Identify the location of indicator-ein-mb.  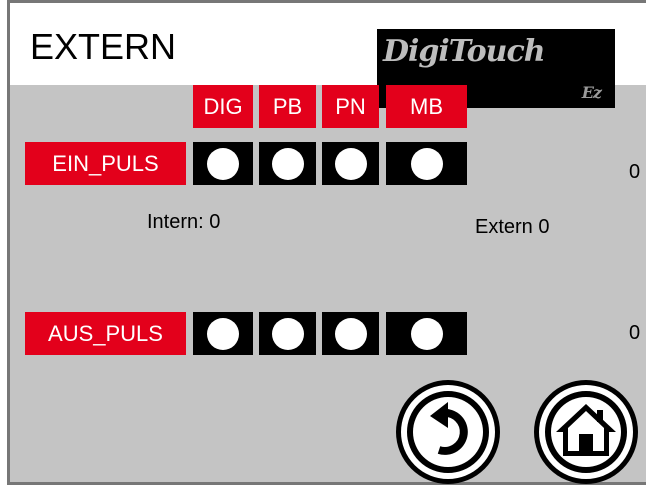
(426, 163).